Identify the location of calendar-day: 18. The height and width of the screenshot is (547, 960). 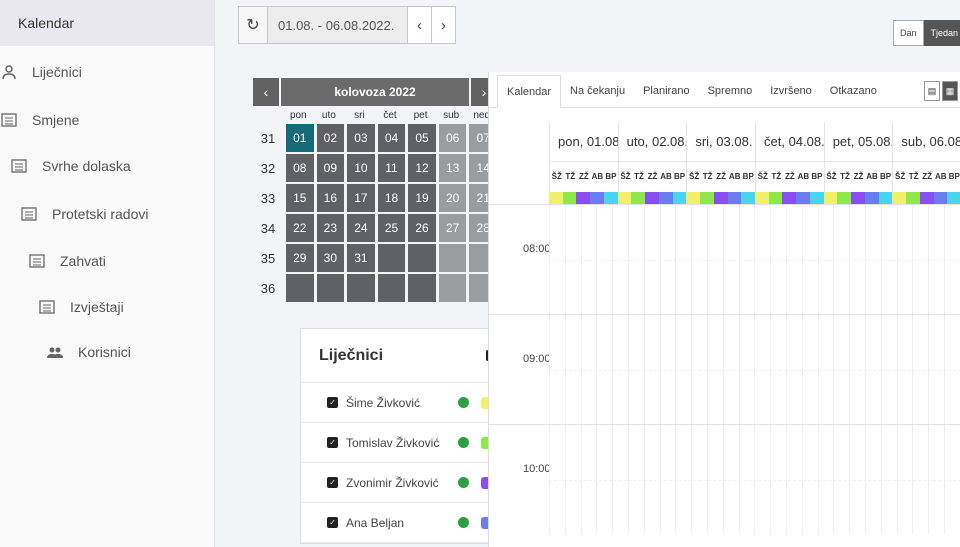
(391, 198).